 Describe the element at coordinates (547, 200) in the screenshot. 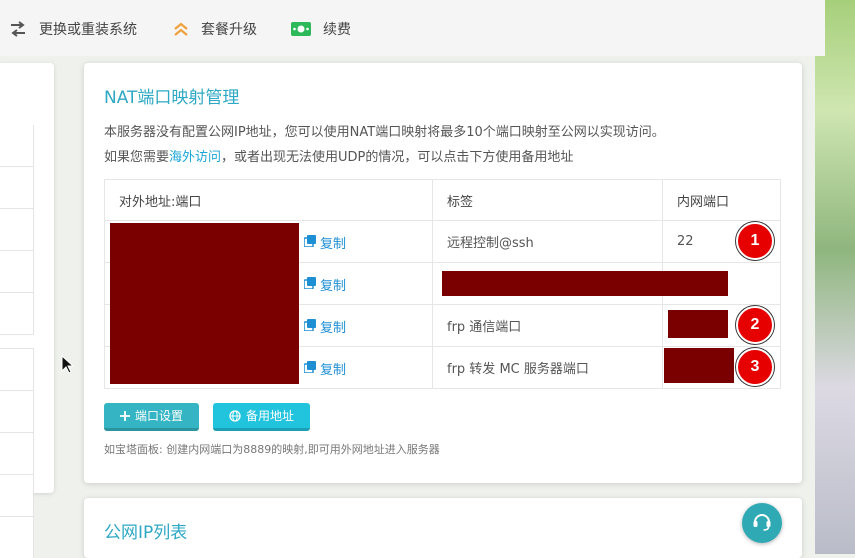

I see `column-header-tag: 标签` at that location.